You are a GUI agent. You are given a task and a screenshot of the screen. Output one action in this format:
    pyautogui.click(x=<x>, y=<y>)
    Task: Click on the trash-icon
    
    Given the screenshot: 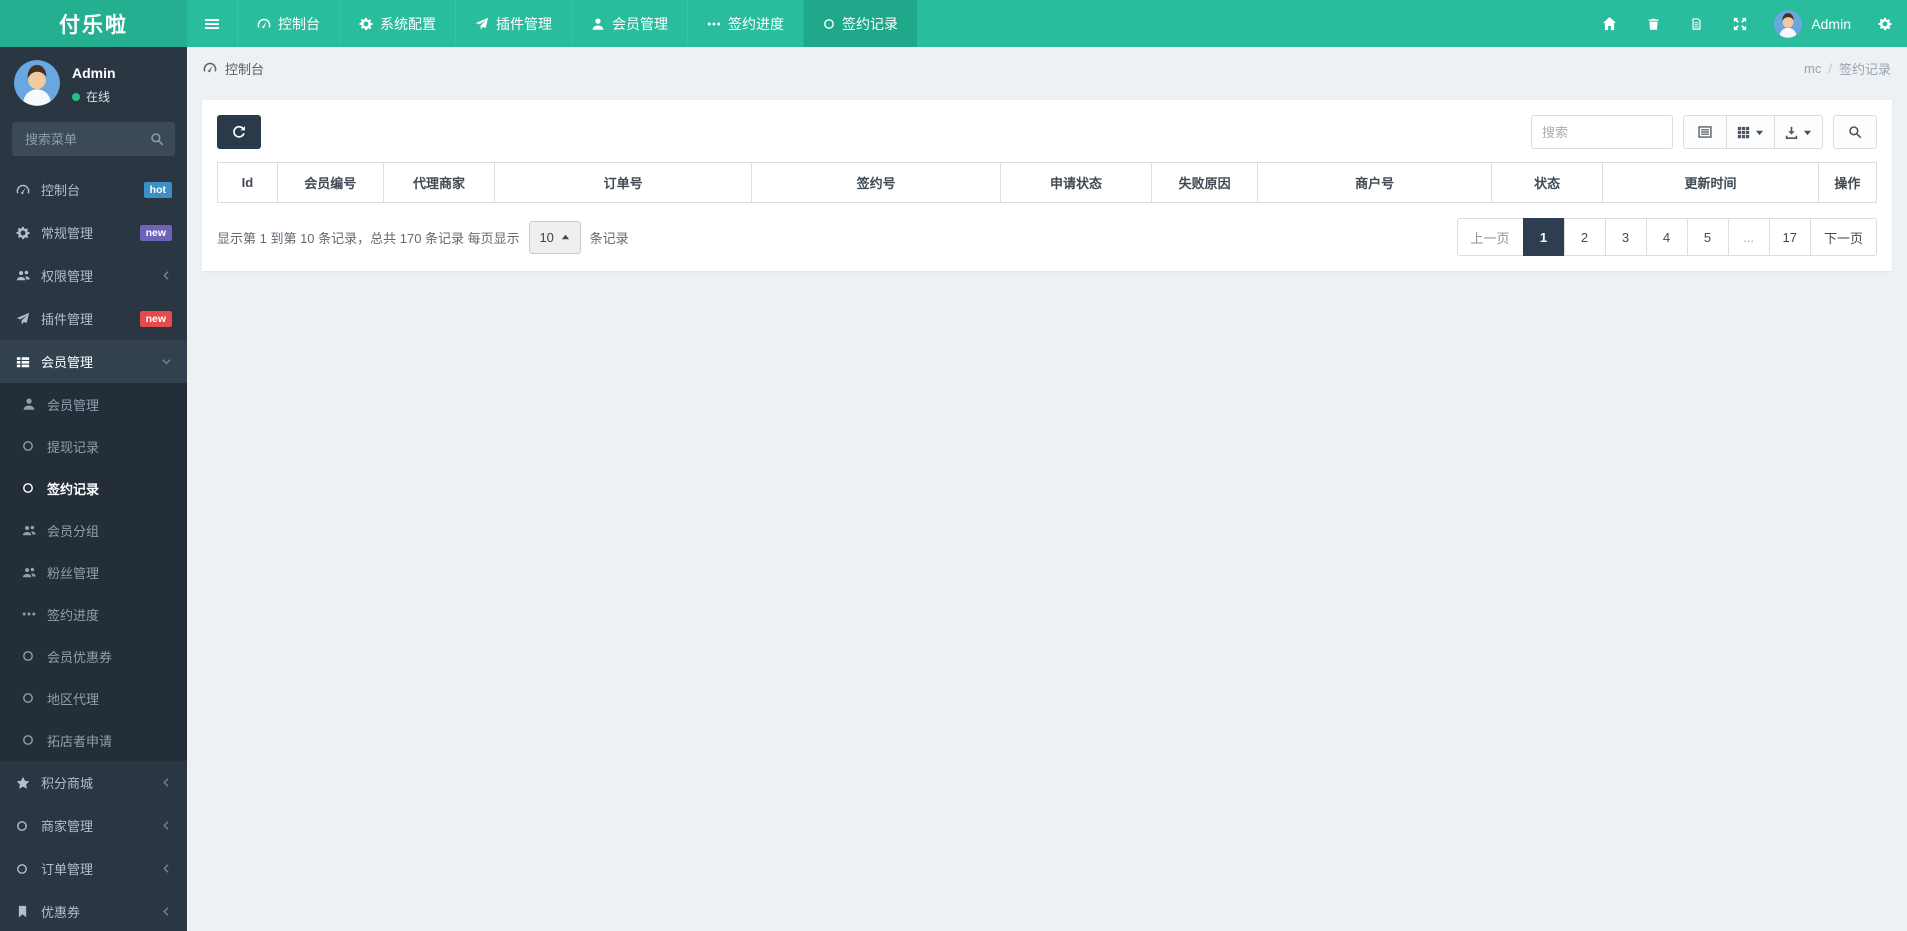 What is the action you would take?
    pyautogui.click(x=1653, y=24)
    